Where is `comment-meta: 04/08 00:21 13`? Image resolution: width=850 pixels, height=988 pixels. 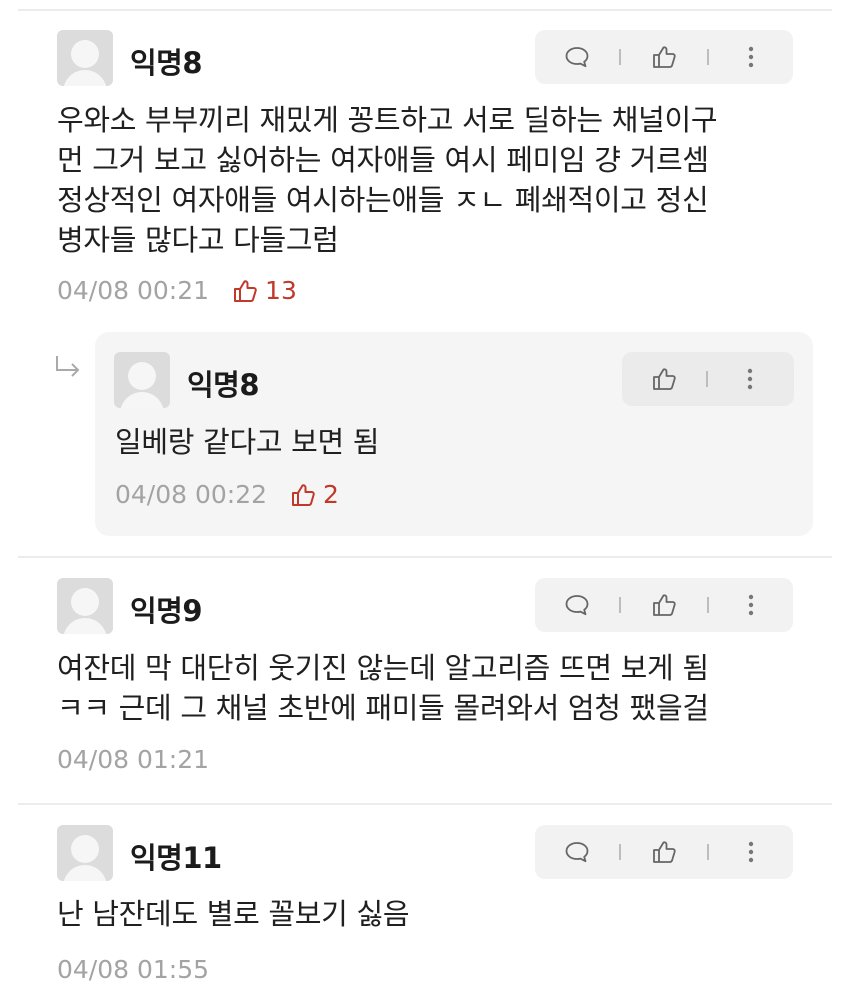 comment-meta: 04/08 00:21 13 is located at coordinates (177, 290).